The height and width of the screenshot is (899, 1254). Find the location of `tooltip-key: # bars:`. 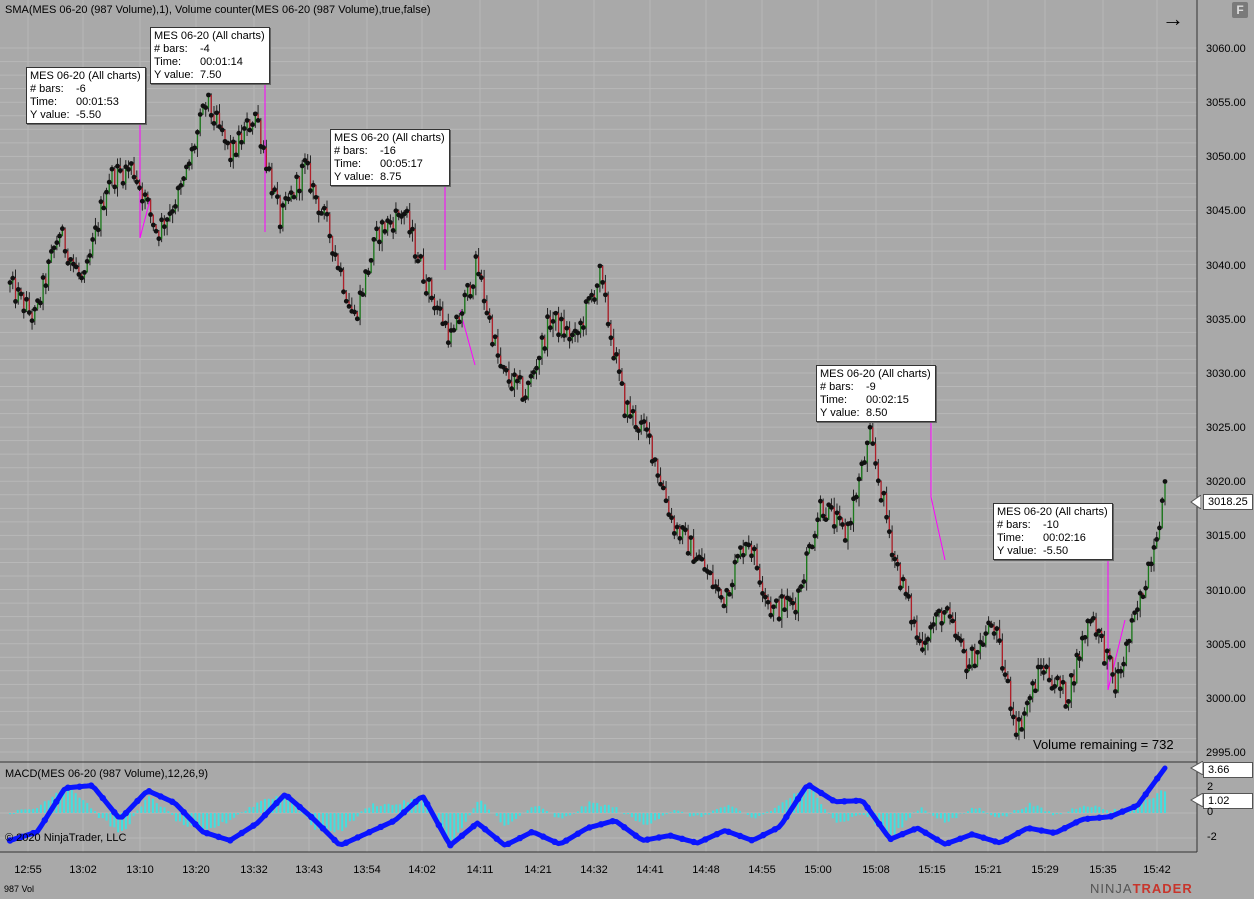

tooltip-key: # bars: is located at coordinates (1014, 525).